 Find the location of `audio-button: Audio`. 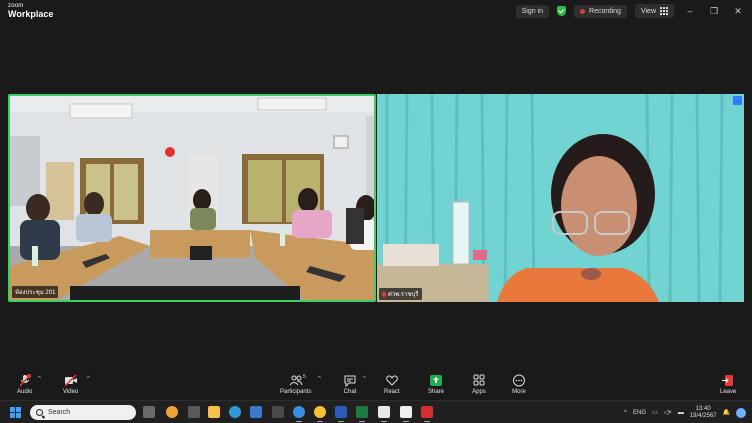

audio-button: Audio is located at coordinates (24, 384).